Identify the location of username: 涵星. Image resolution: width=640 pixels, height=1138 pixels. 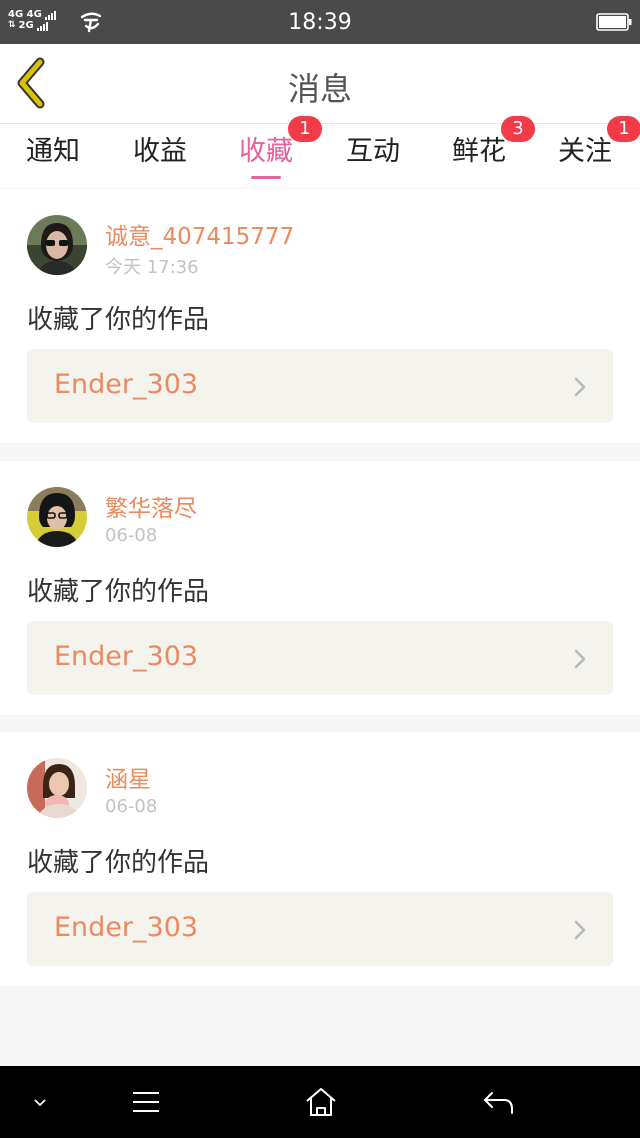
(128, 777).